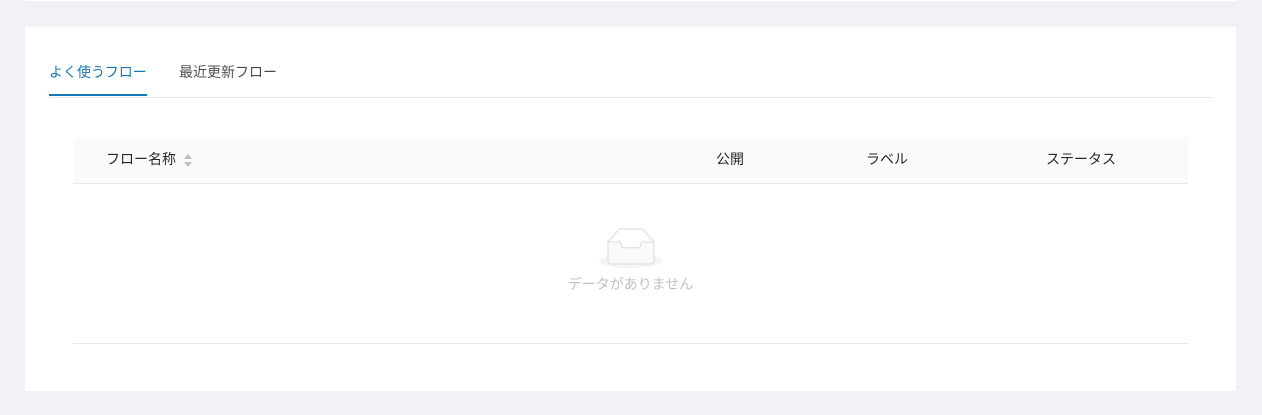 The image size is (1262, 415). What do you see at coordinates (98, 73) in the screenshot?
I see `tab-frequent-flows: よく使うフロー` at bounding box center [98, 73].